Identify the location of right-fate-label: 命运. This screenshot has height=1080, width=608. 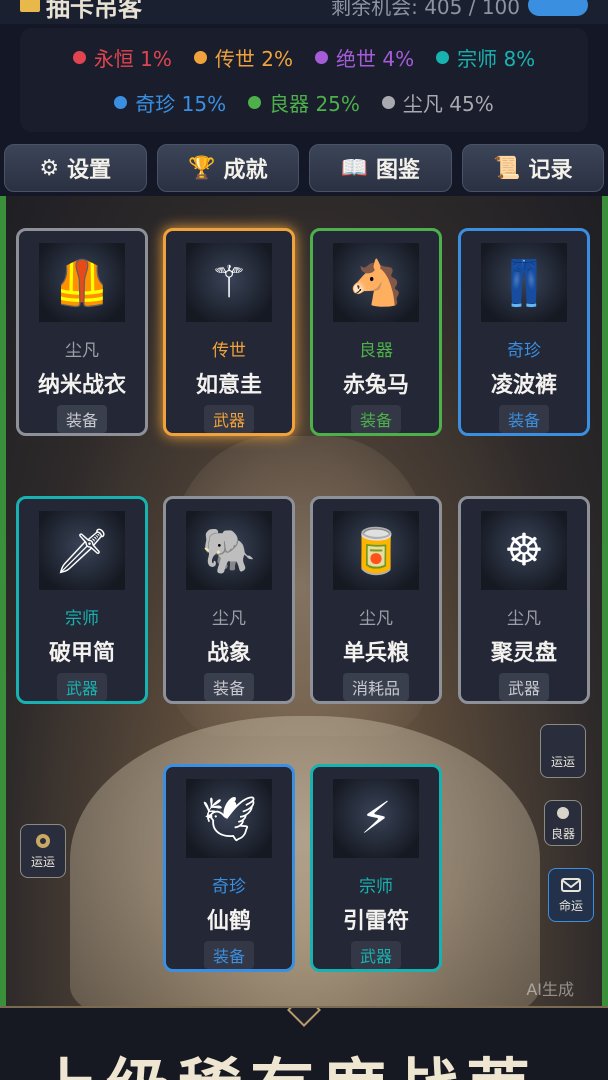
(570, 906).